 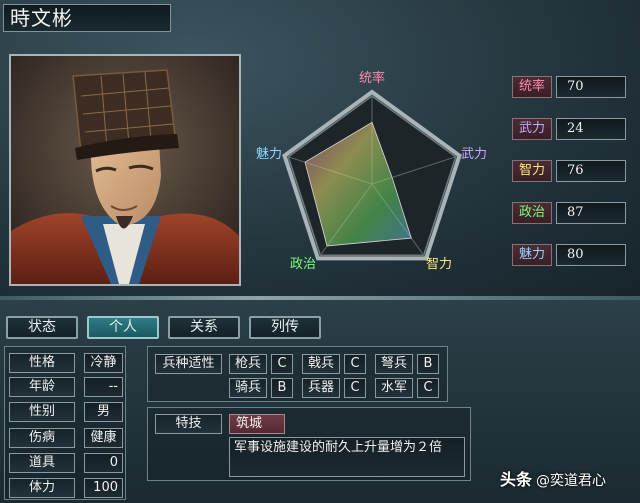 What do you see at coordinates (321, 364) in the screenshot?
I see `aptitude-label-halberd: 戟兵` at bounding box center [321, 364].